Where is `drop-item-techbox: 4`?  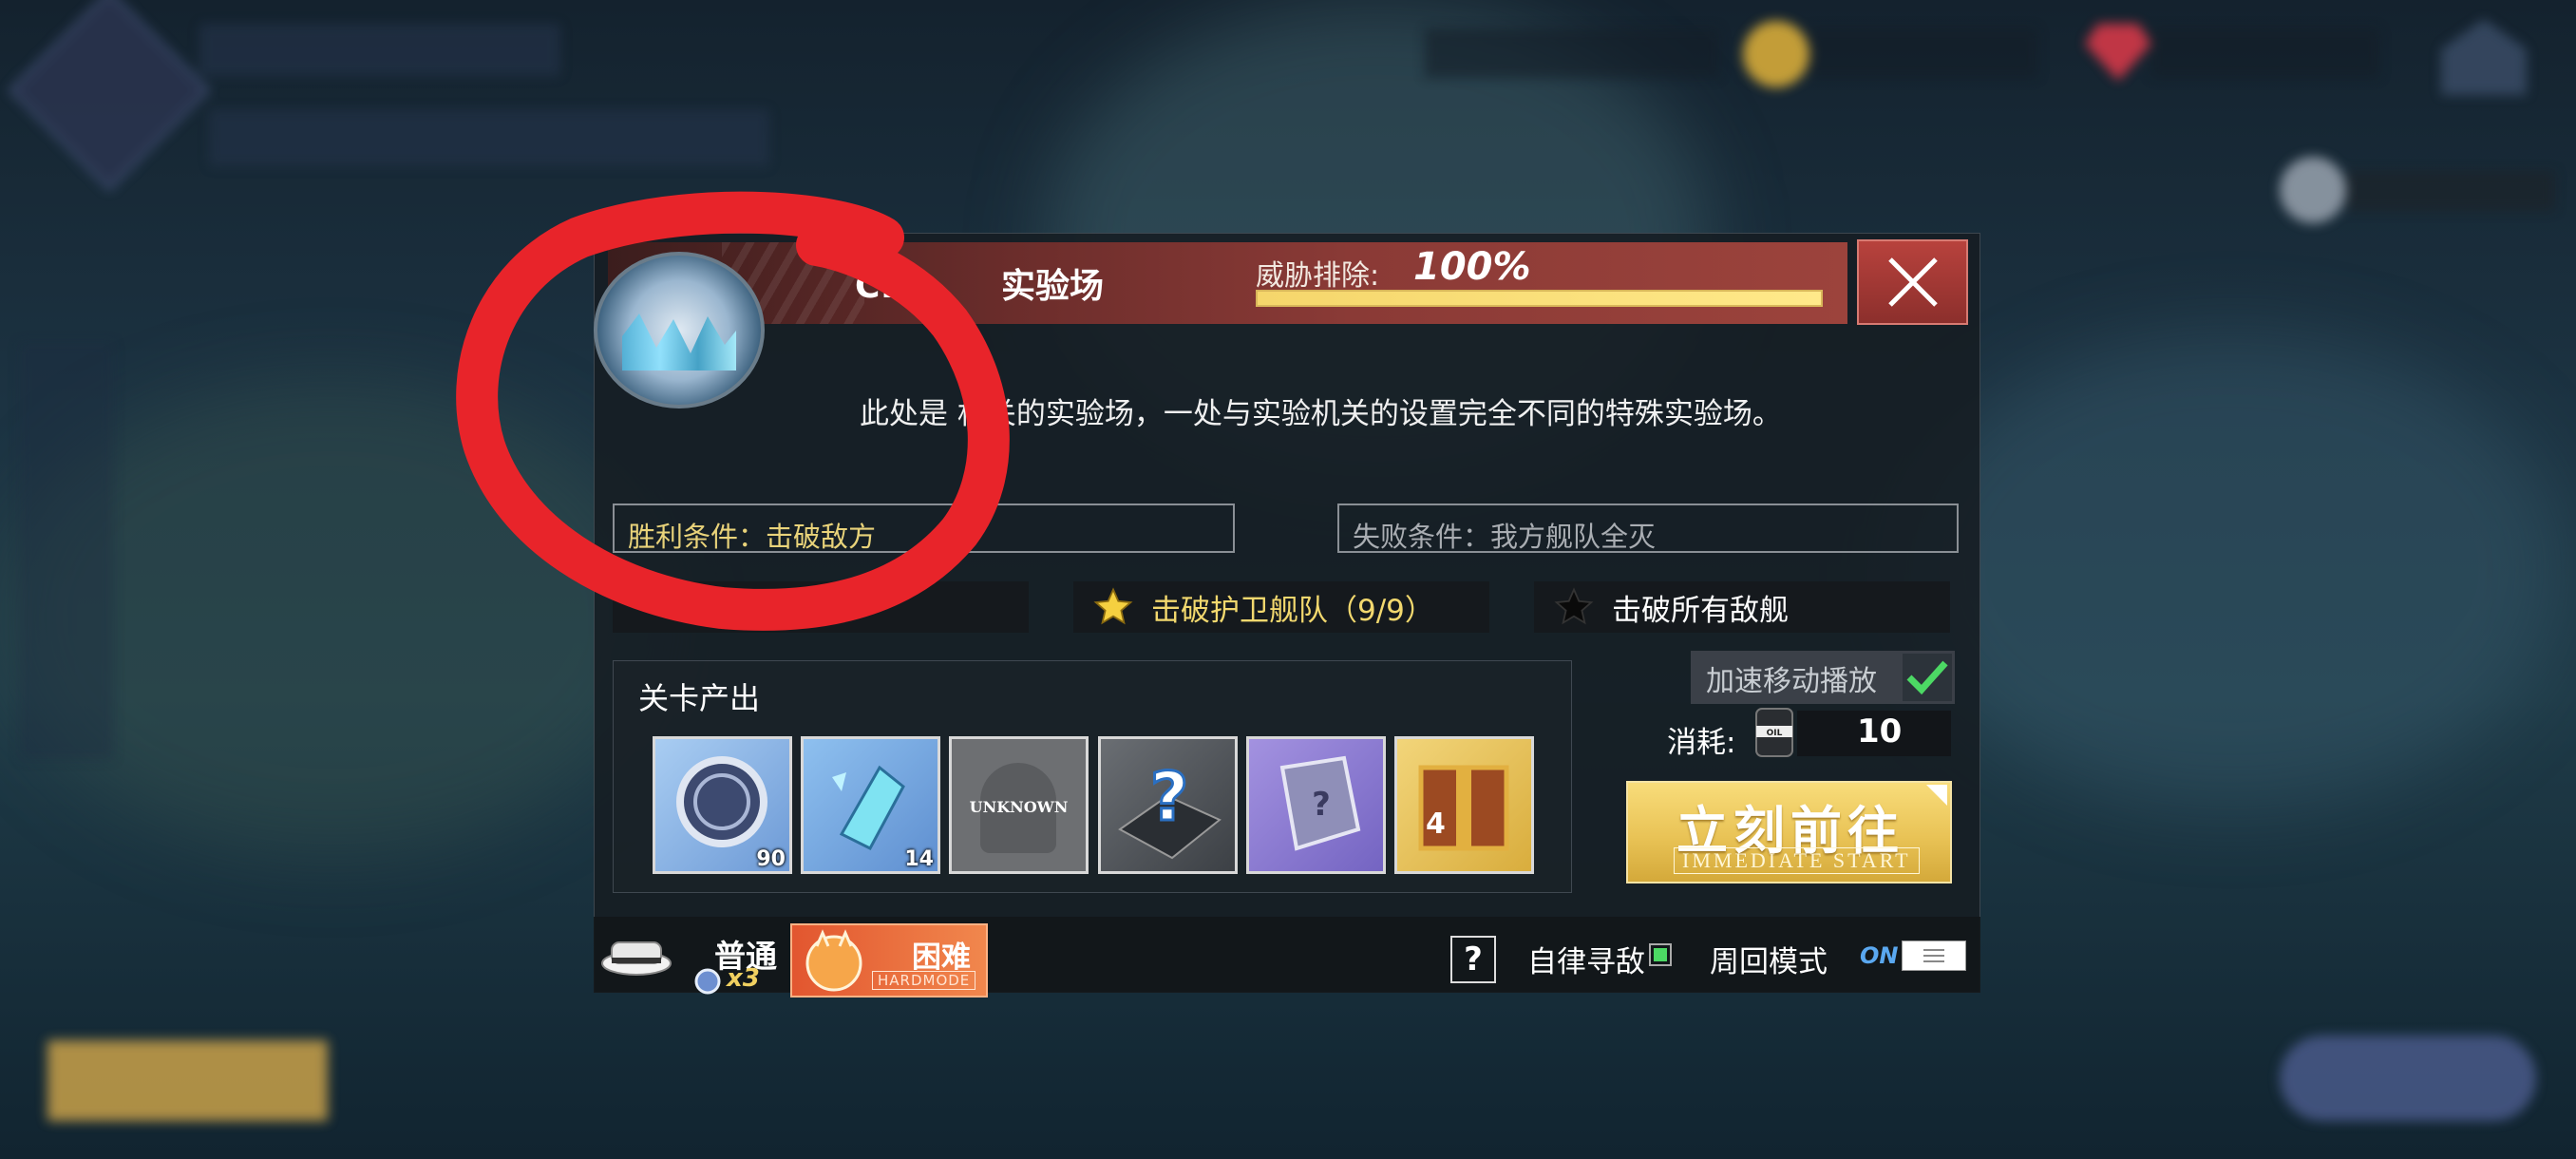 drop-item-techbox: 4 is located at coordinates (1464, 805).